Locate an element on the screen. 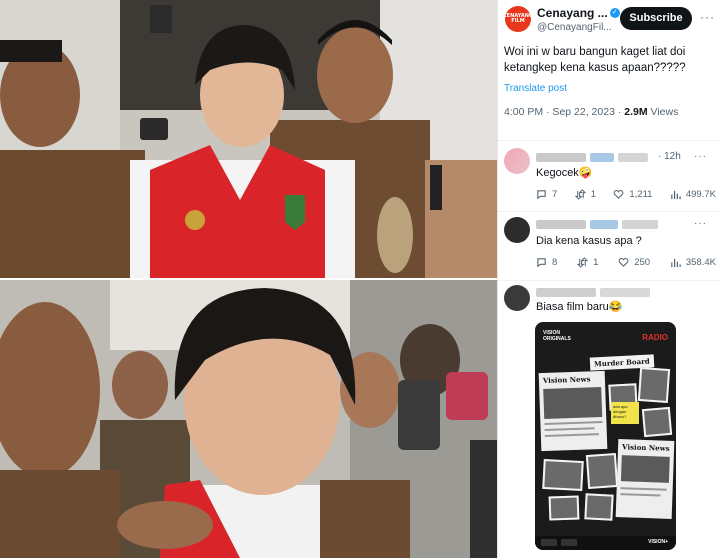  account-name-row: Cenayang ... ✓ is located at coordinates (578, 13).